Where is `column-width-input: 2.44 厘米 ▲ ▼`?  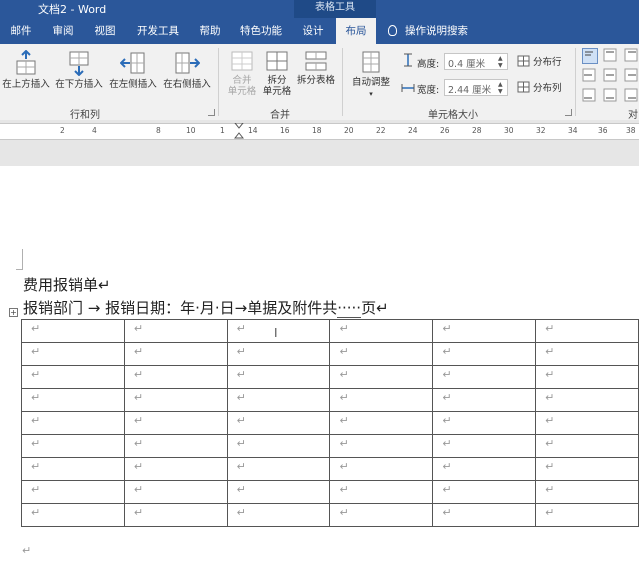
column-width-input: 2.44 厘米 ▲ ▼ is located at coordinates (476, 87).